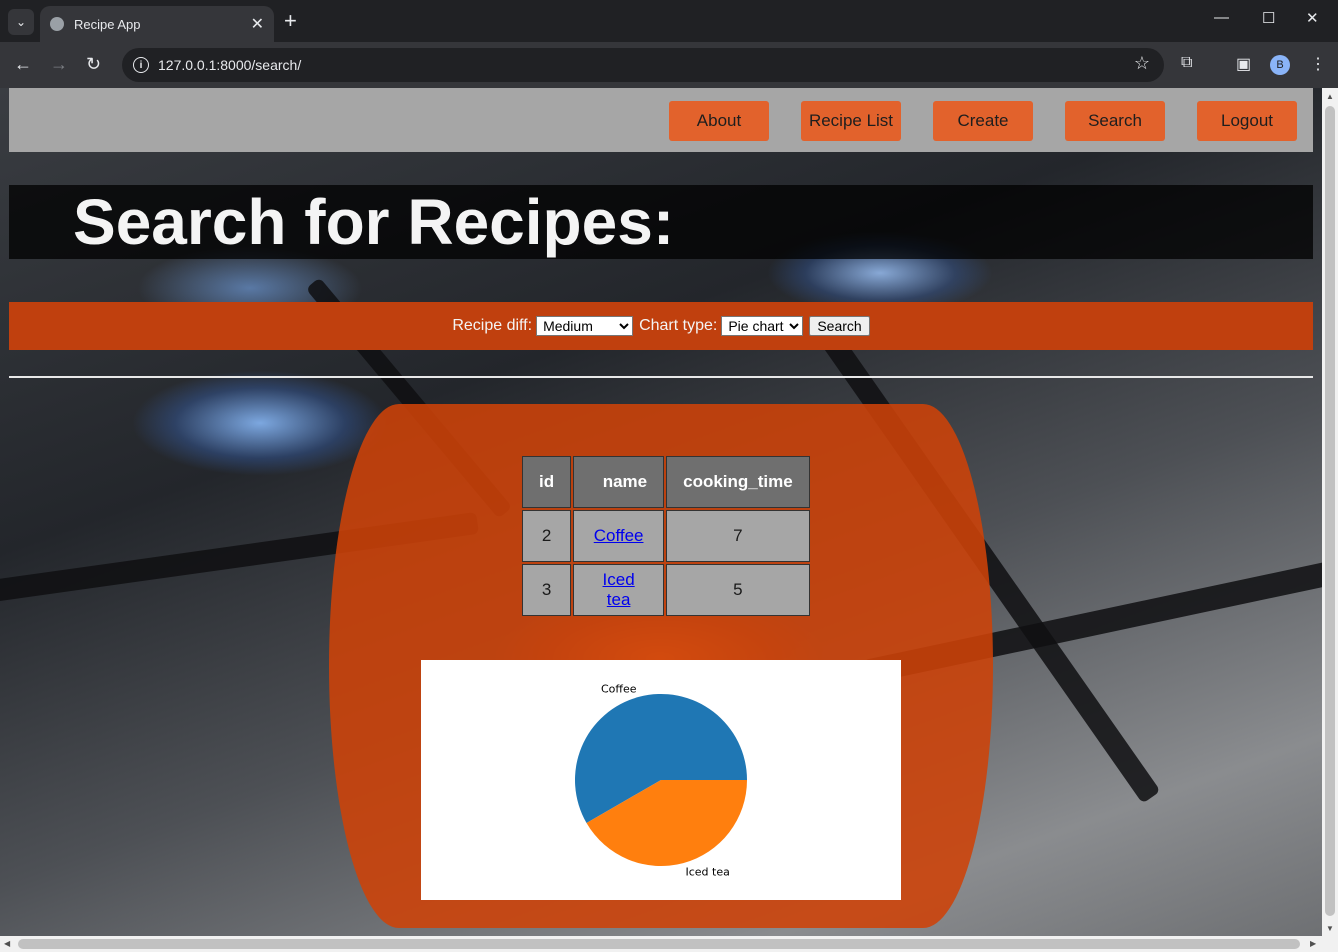 The image size is (1338, 952). Describe the element at coordinates (1318, 64) in the screenshot. I see `menu-kebab-icon: ⋮` at that location.